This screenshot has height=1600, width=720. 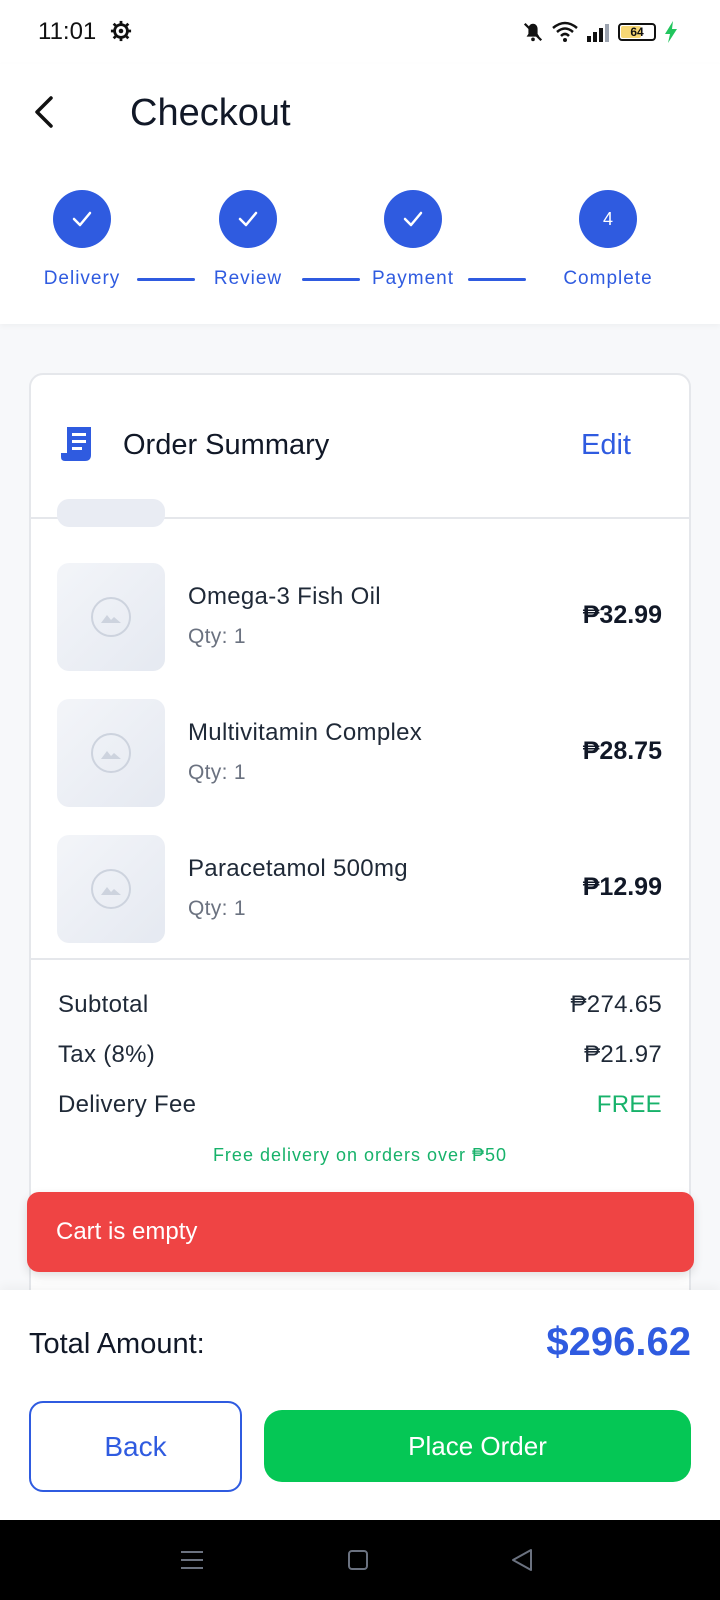 I want to click on battery-icon: 64, so click(x=637, y=32).